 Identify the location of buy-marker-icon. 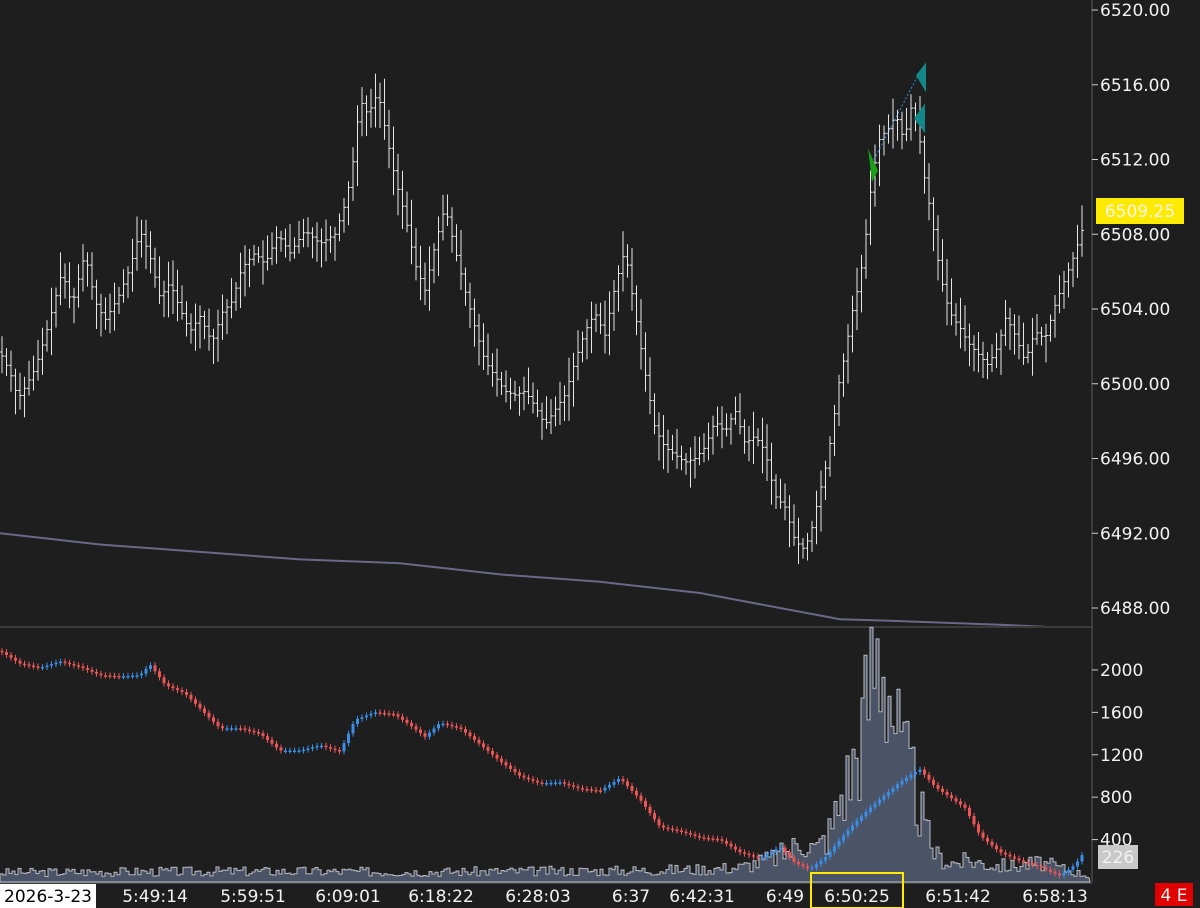
(873, 165).